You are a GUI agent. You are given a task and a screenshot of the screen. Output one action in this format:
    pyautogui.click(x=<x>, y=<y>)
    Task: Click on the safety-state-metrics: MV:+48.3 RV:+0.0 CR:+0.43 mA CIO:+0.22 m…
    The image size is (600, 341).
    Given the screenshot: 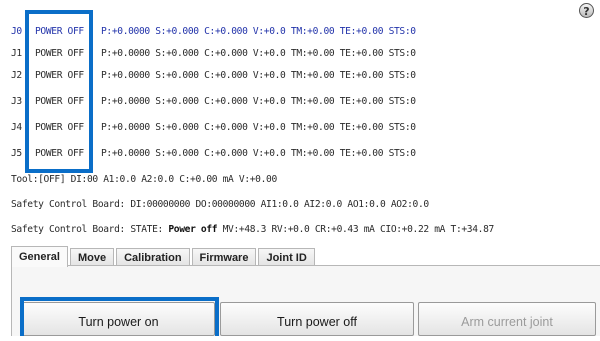 What is the action you would take?
    pyautogui.click(x=356, y=229)
    